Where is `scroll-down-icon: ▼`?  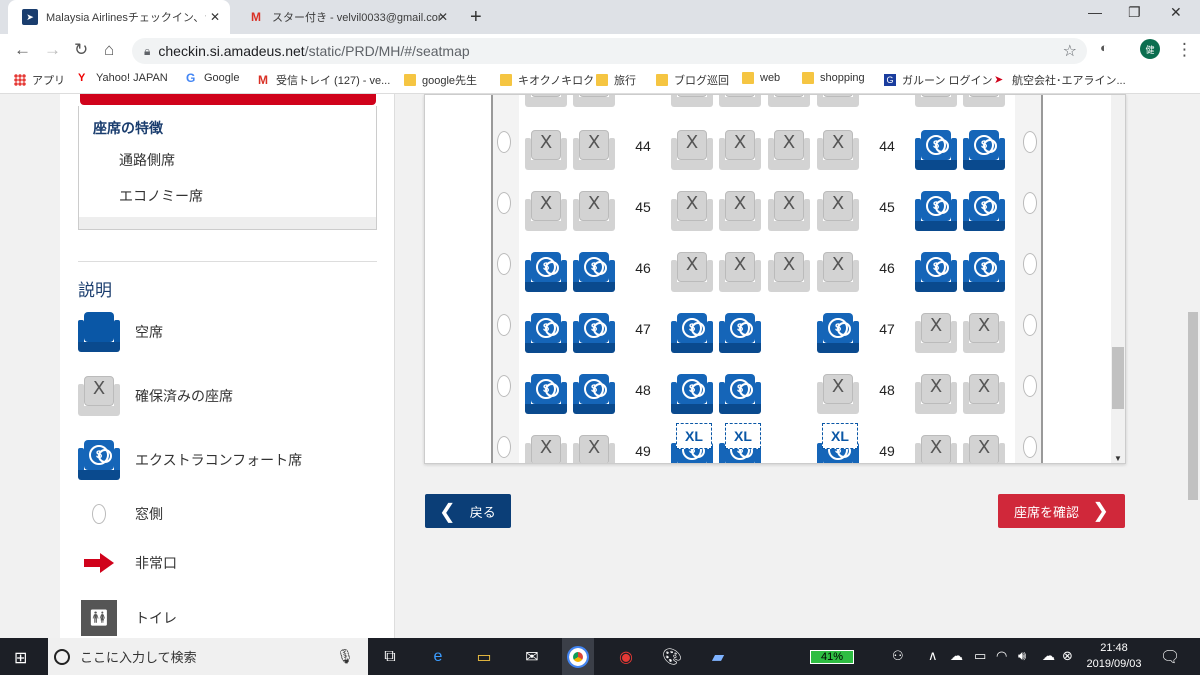 scroll-down-icon: ▼ is located at coordinates (1118, 458).